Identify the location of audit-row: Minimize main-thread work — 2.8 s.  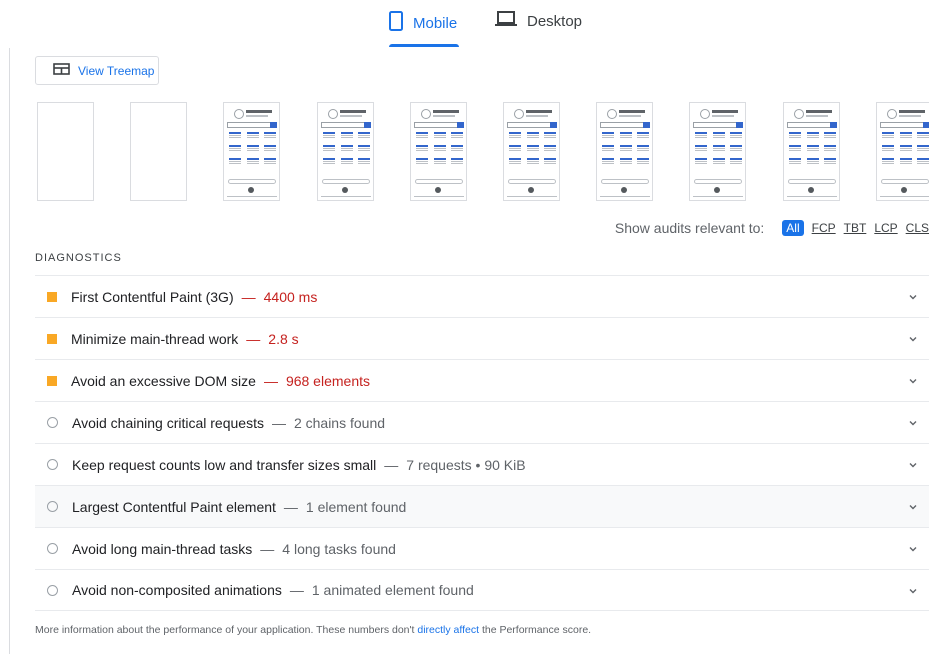
(482, 338).